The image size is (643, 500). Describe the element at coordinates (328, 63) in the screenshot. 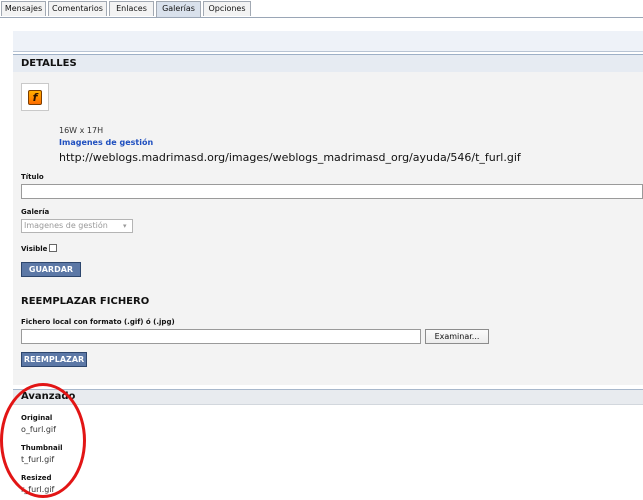

I see `details-section-header: DETALLES` at that location.